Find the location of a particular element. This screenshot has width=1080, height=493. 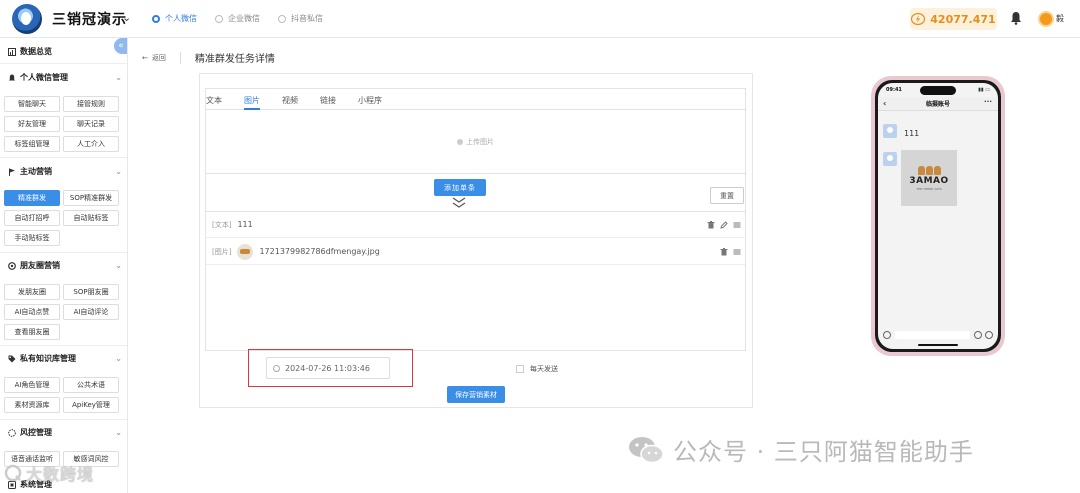

sidebar-item-manual-tag: 手动贴标签 is located at coordinates (32, 238).